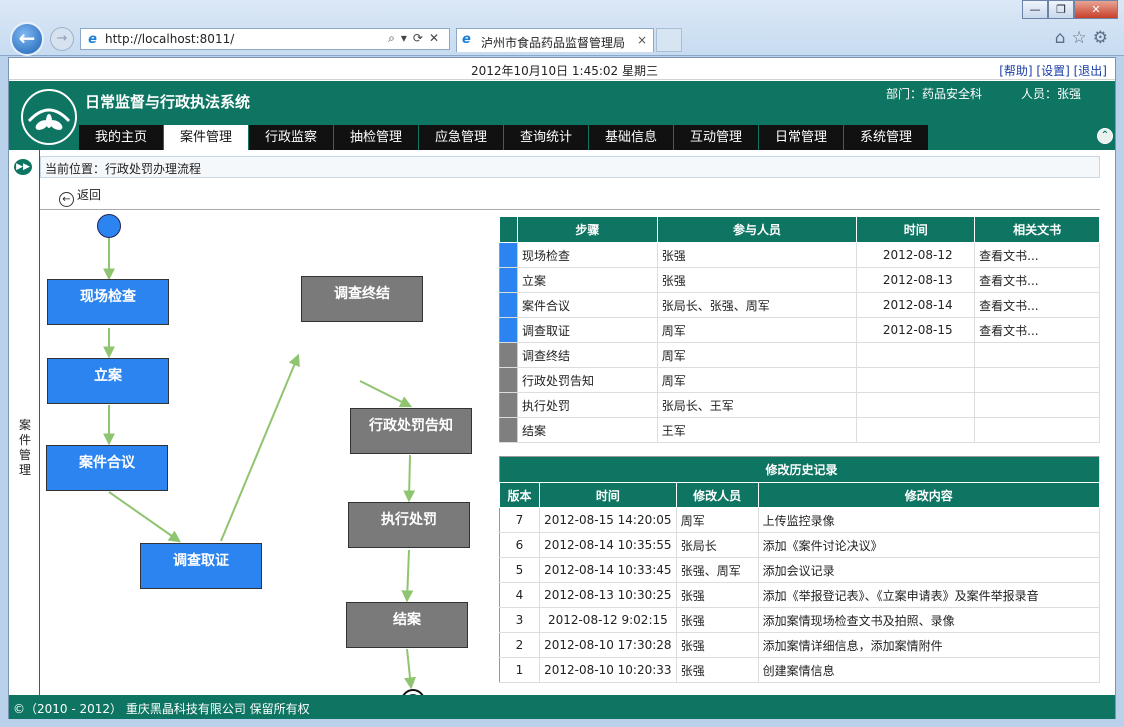 The width and height of the screenshot is (1124, 727). What do you see at coordinates (108, 381) in the screenshot?
I see `flow-node-filing: 立案` at bounding box center [108, 381].